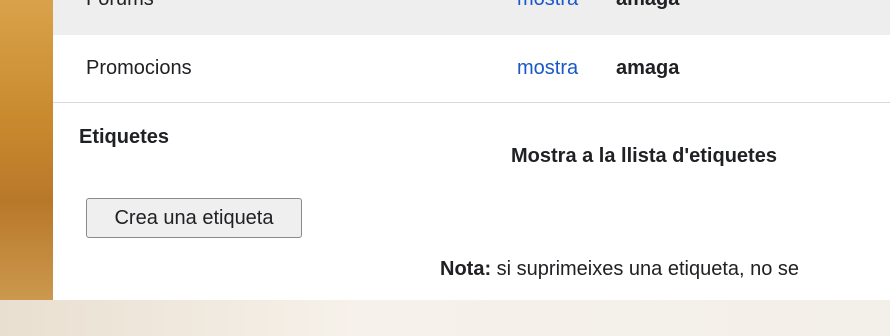  I want to click on category-label: Fòrums, so click(120, 5).